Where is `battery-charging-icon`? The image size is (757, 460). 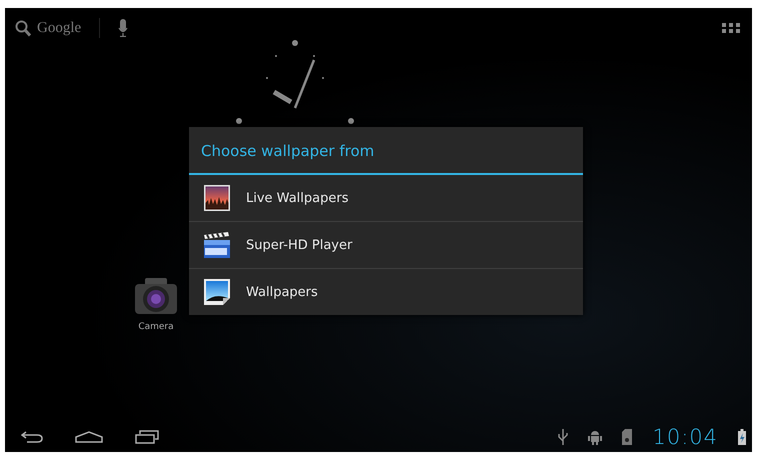
battery-charging-icon is located at coordinates (742, 437).